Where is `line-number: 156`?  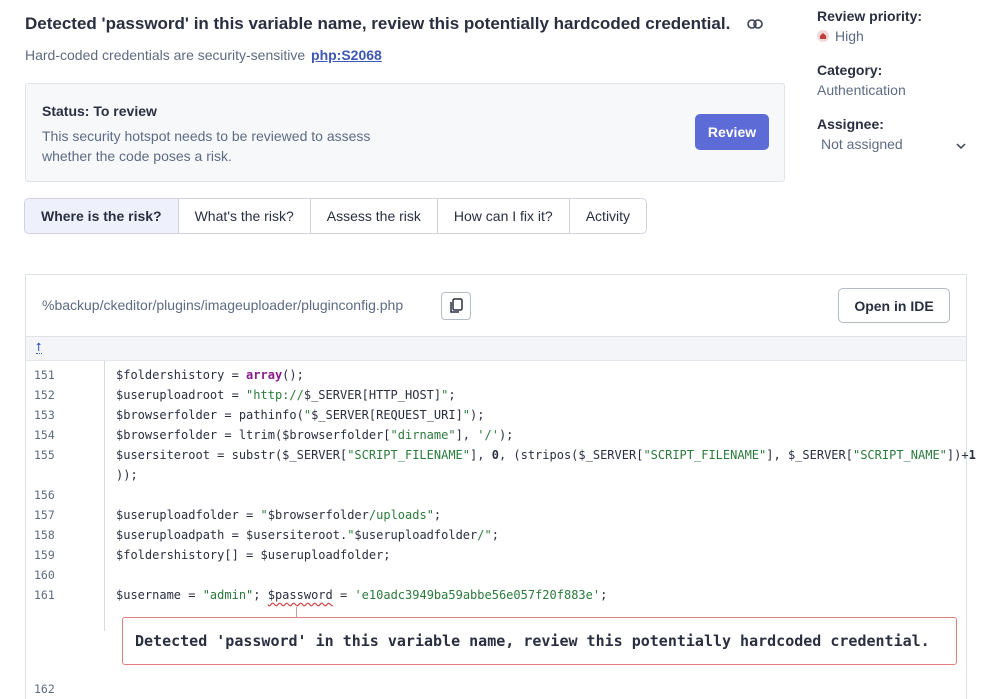 line-number: 156 is located at coordinates (44, 495).